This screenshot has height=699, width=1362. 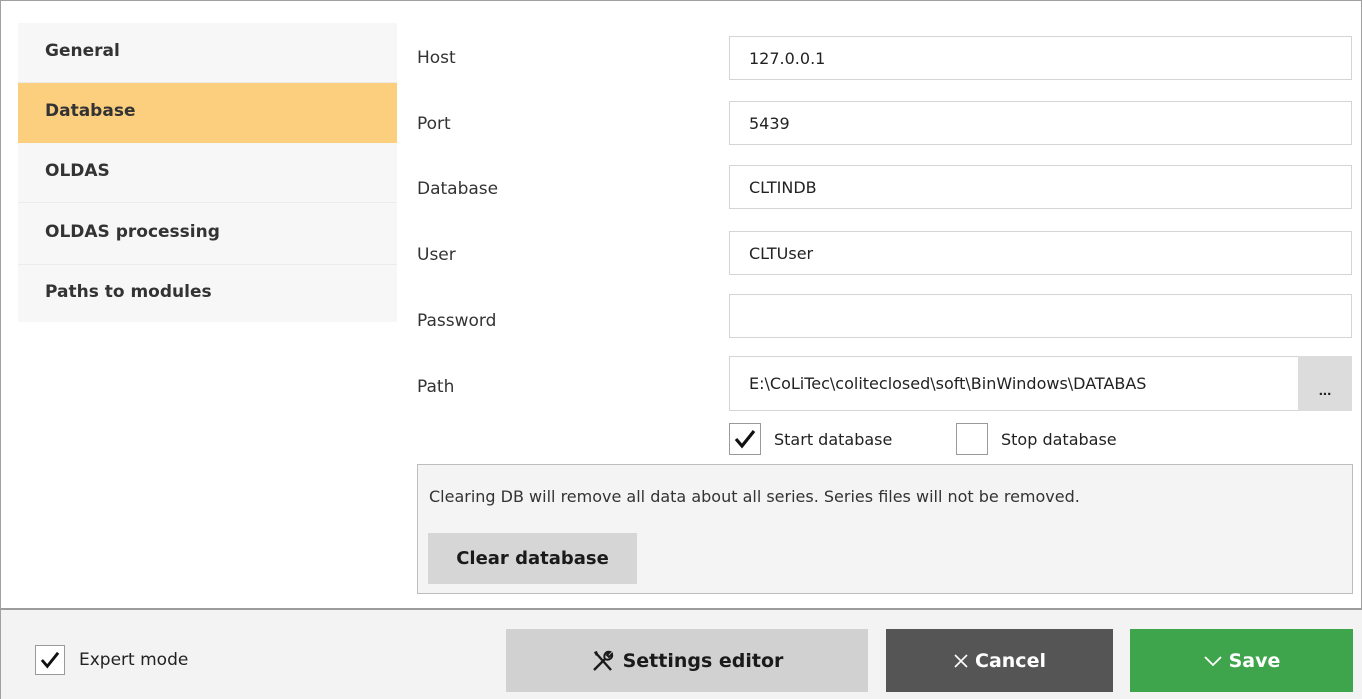 I want to click on sidebar-item-general: General, so click(x=207, y=53).